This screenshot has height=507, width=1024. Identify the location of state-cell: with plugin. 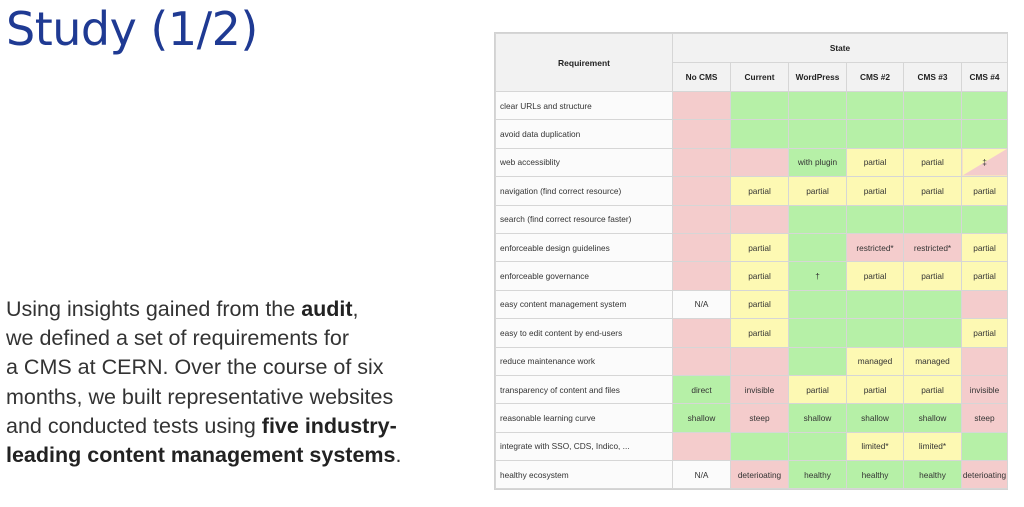
(817, 162).